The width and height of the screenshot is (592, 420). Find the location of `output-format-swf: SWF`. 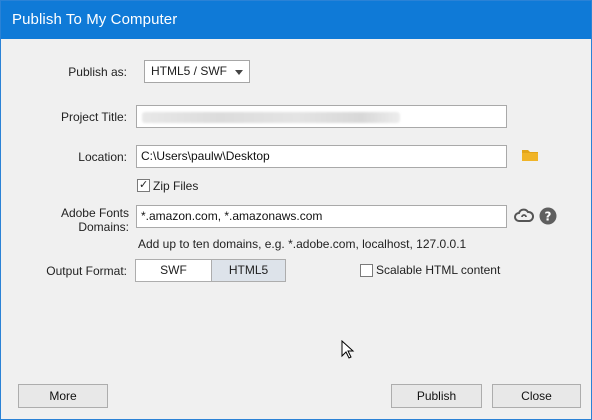

output-format-swf: SWF is located at coordinates (173, 270).